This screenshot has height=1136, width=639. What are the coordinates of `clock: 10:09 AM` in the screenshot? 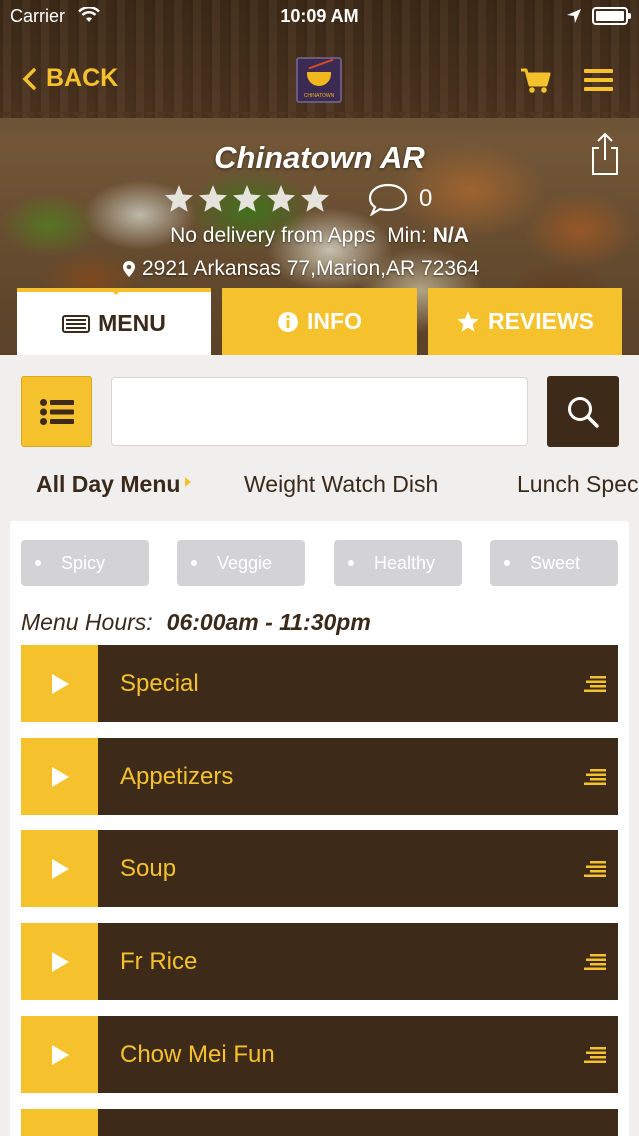 It's located at (319, 16).